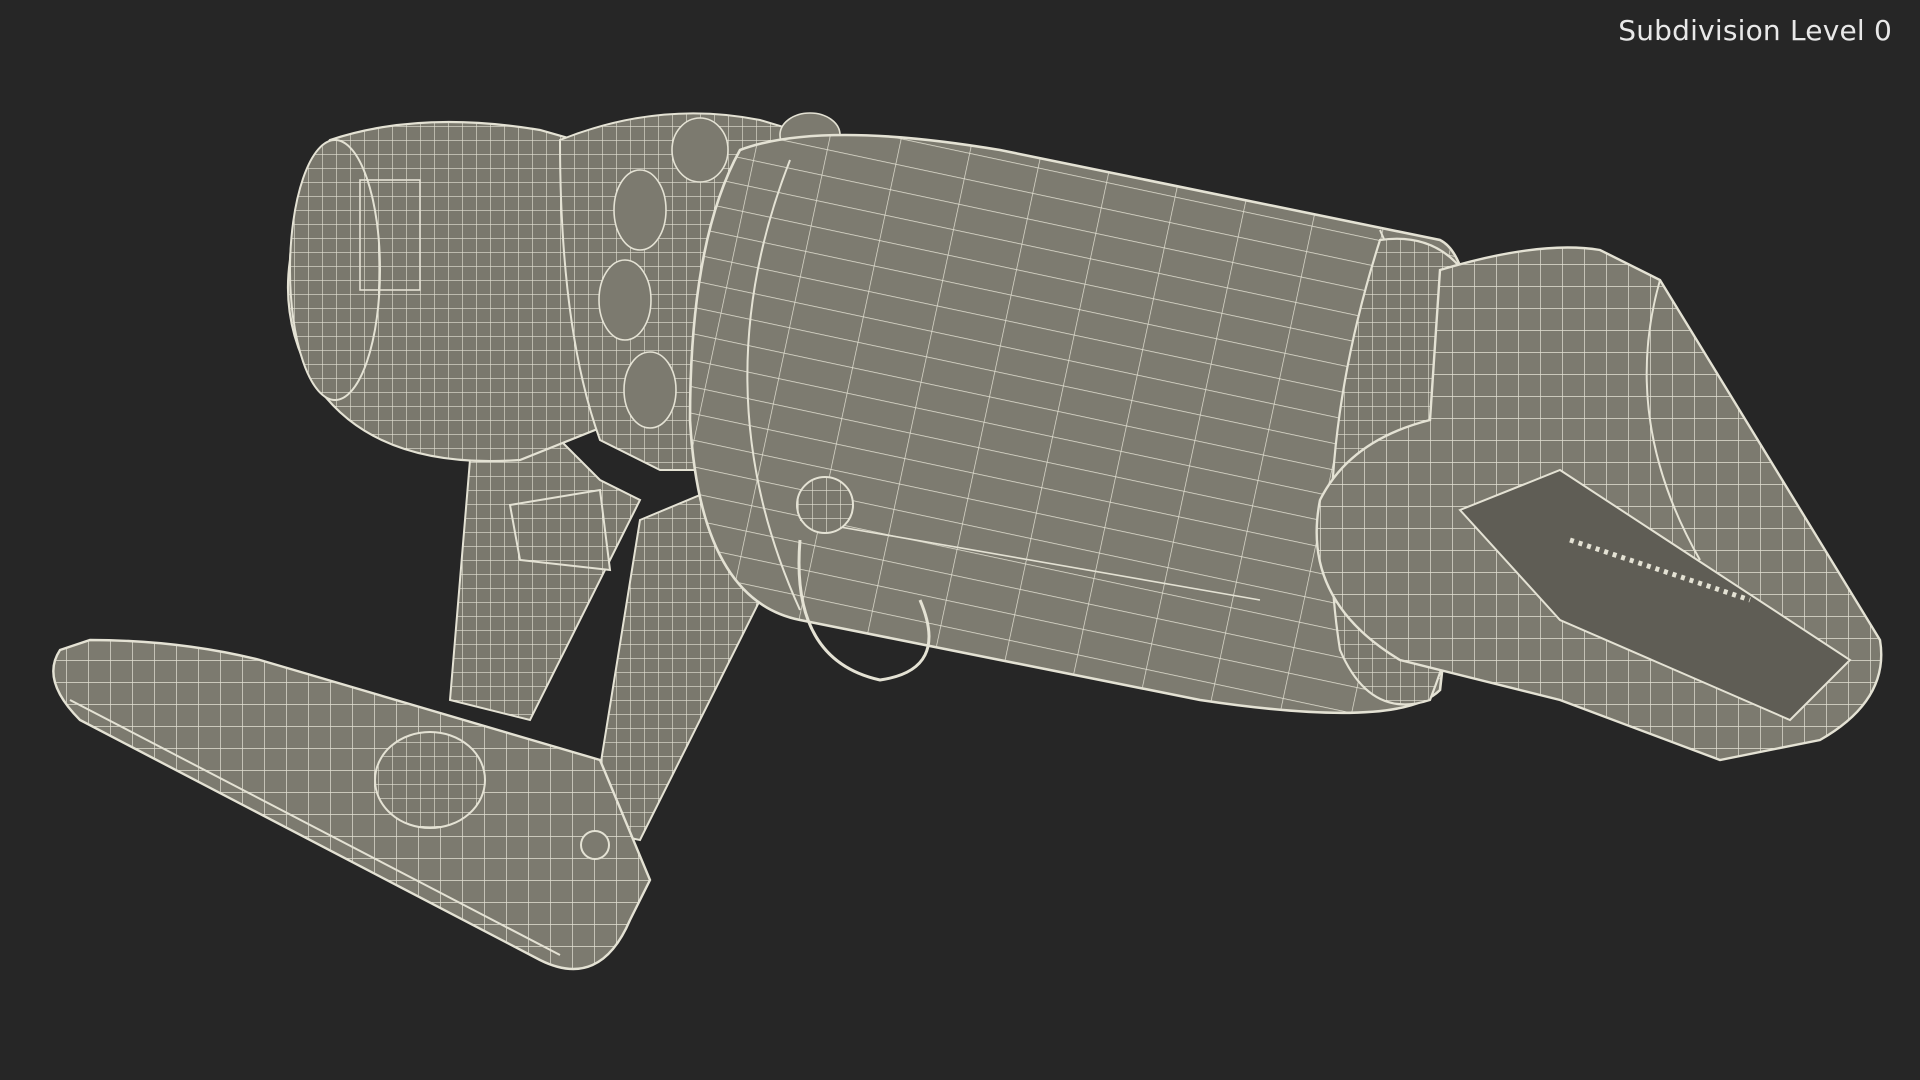 The image size is (1920, 1080). I want to click on subdivision-level-label: Subdivision Level 0, so click(1755, 30).